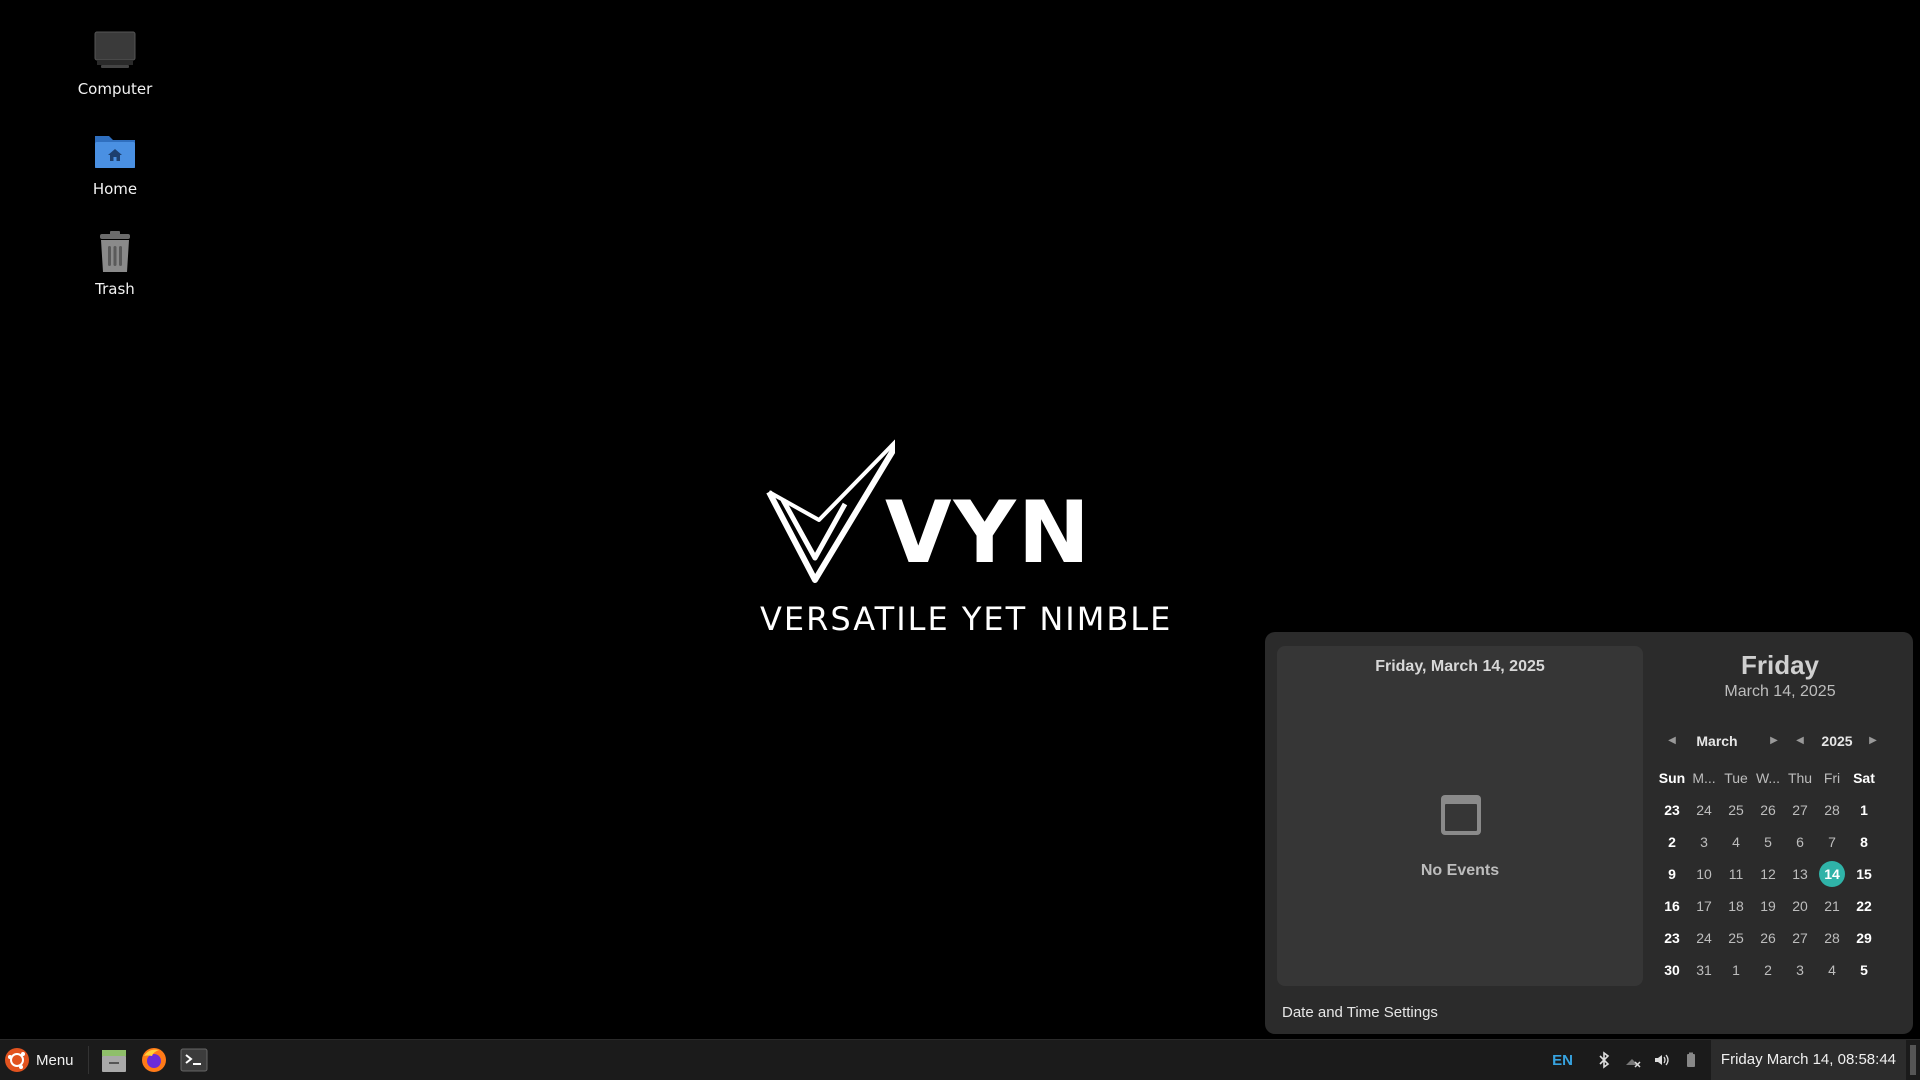  What do you see at coordinates (1864, 874) in the screenshot?
I see `calendar-day: 15` at bounding box center [1864, 874].